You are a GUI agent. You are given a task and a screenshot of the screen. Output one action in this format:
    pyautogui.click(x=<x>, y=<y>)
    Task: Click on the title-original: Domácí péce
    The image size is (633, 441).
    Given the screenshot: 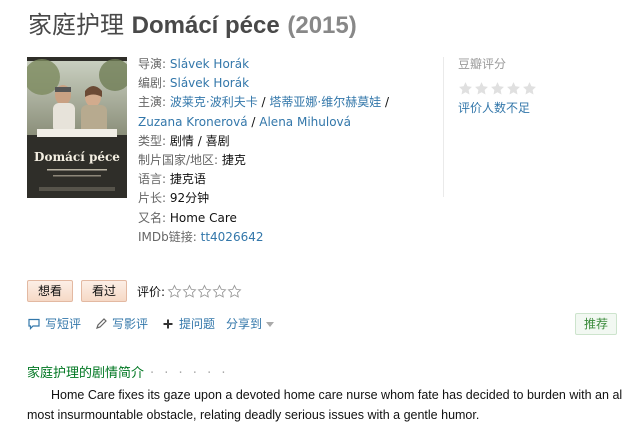 What is the action you would take?
    pyautogui.click(x=205, y=25)
    